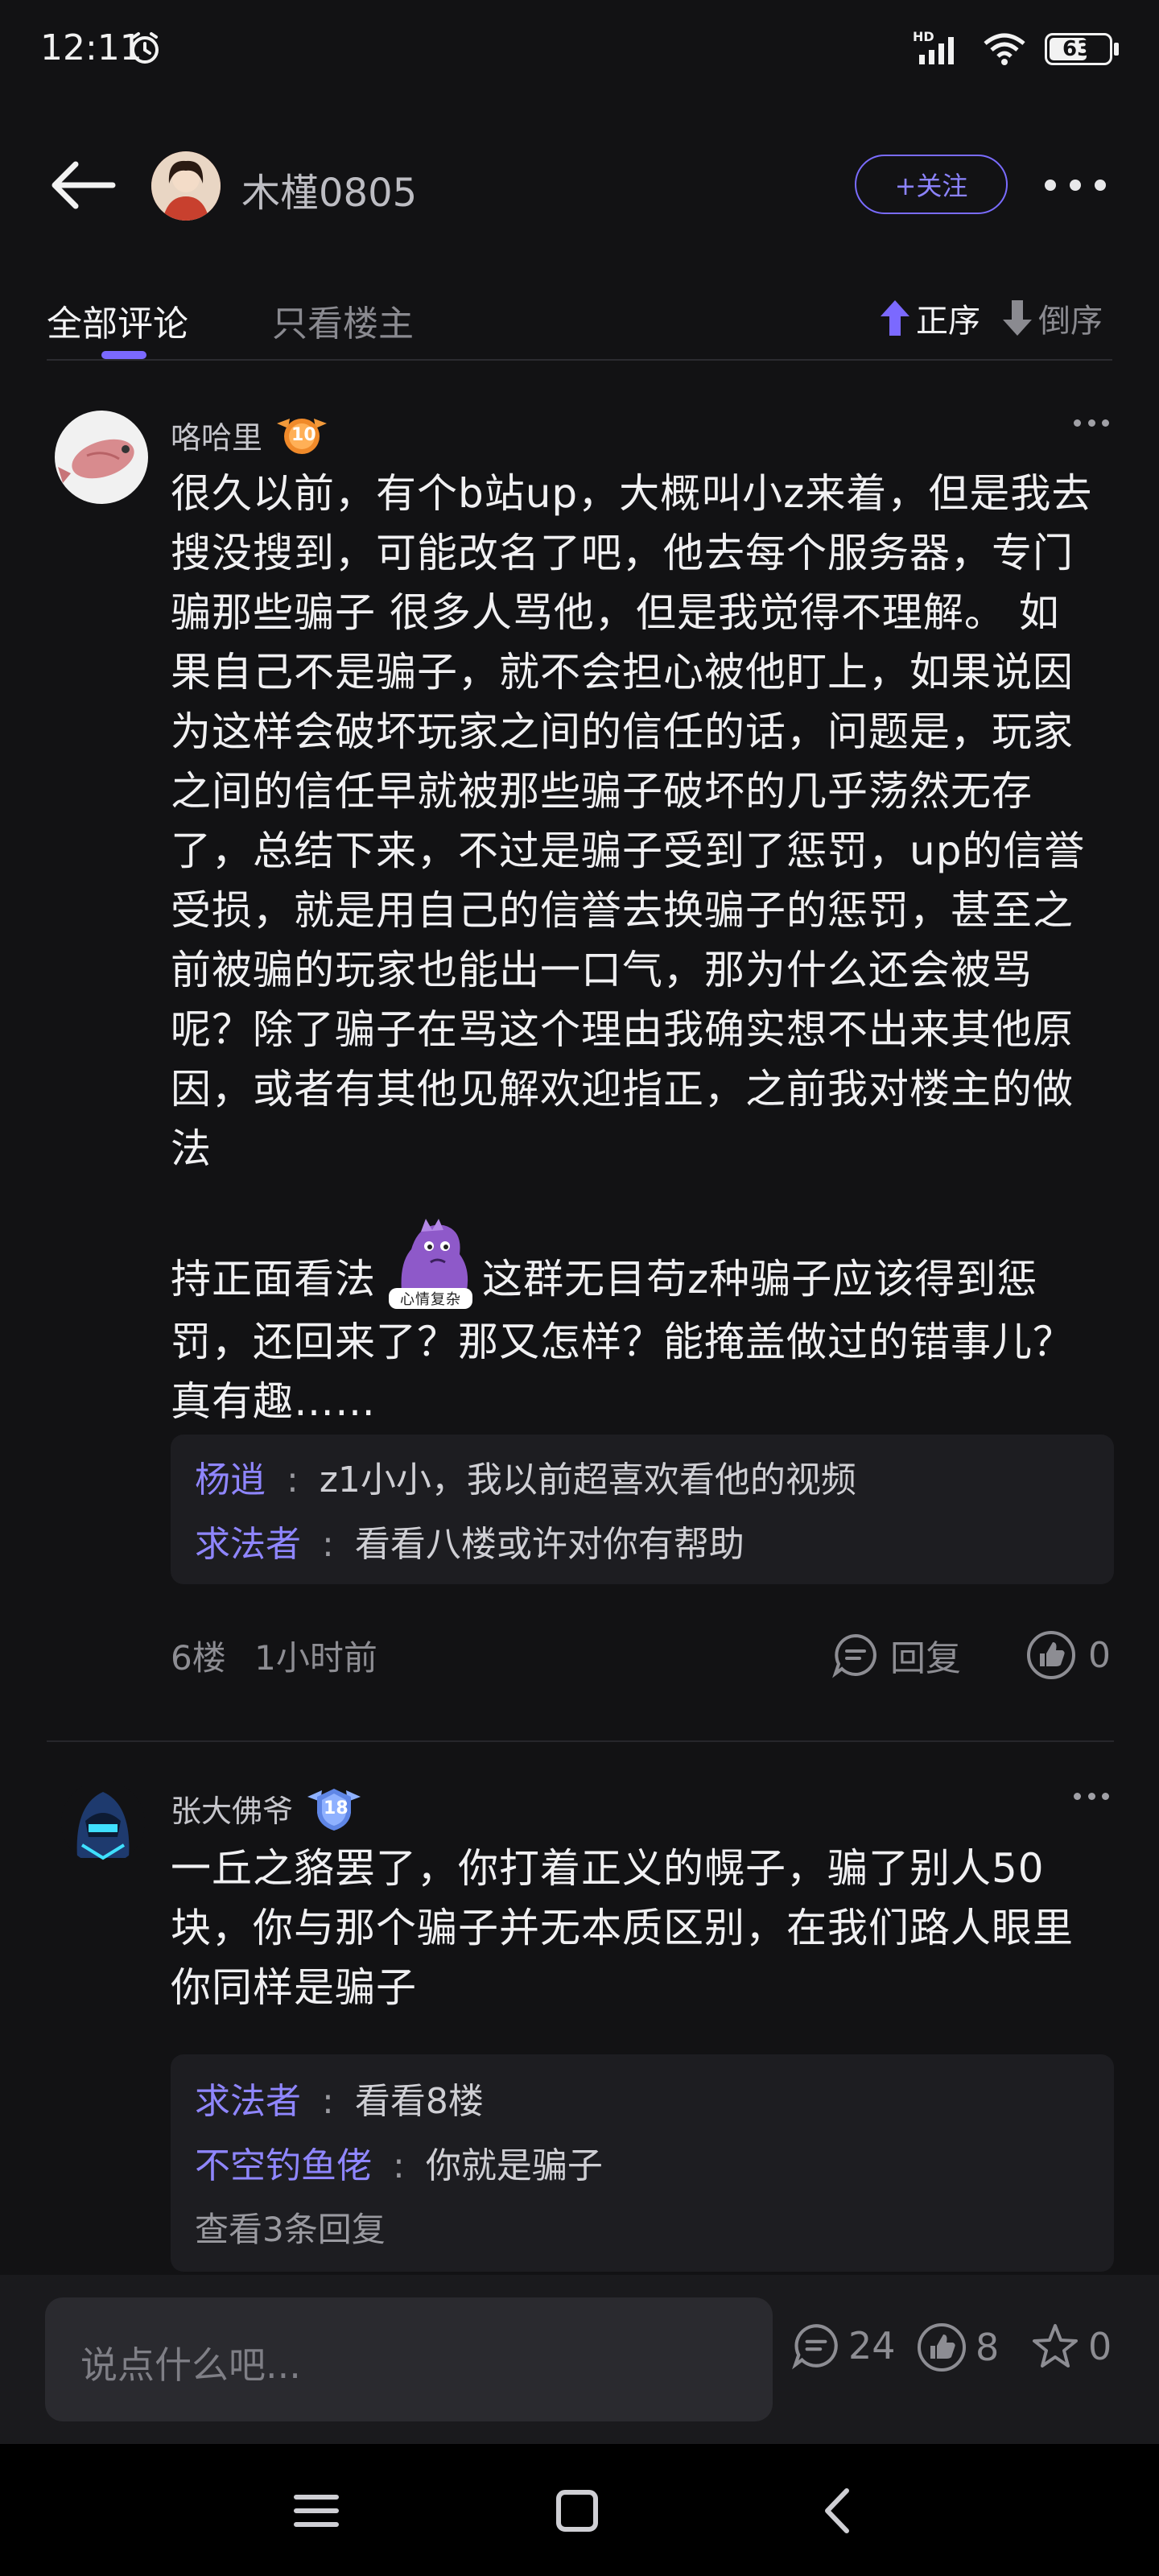  I want to click on back-arrow-icon, so click(82, 185).